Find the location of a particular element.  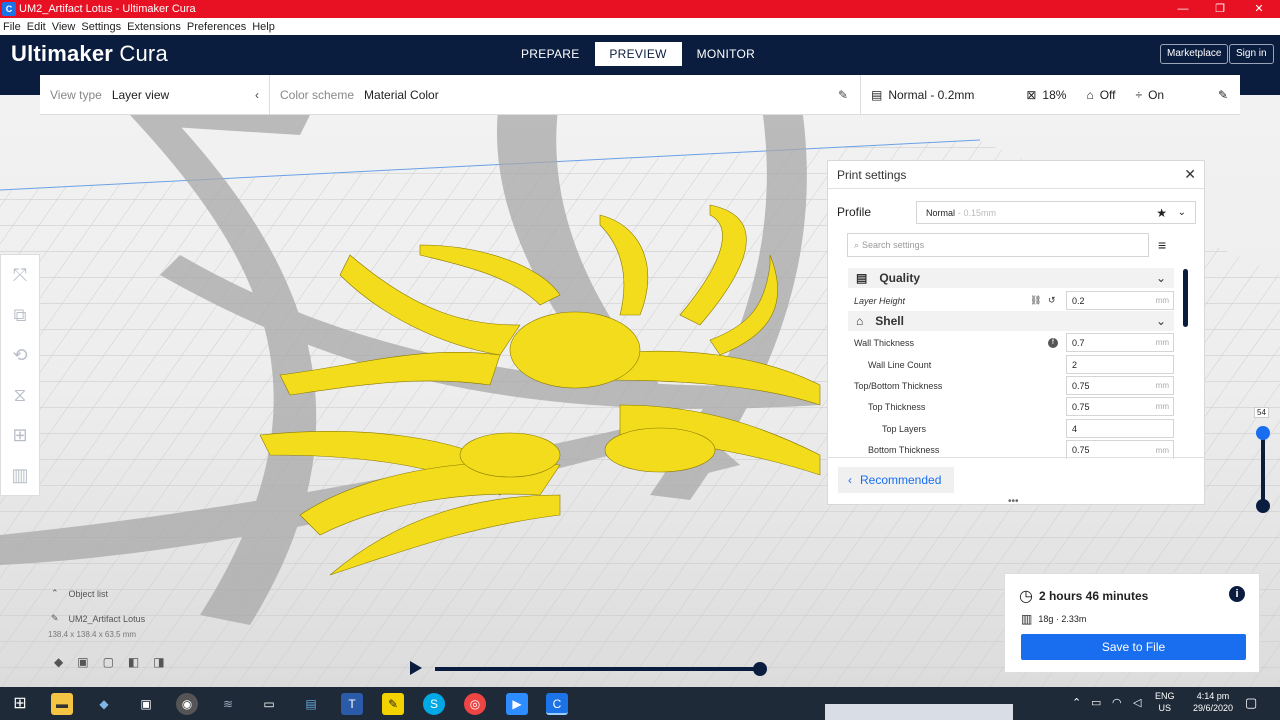

chrome-icon: ◎ is located at coordinates (475, 704).